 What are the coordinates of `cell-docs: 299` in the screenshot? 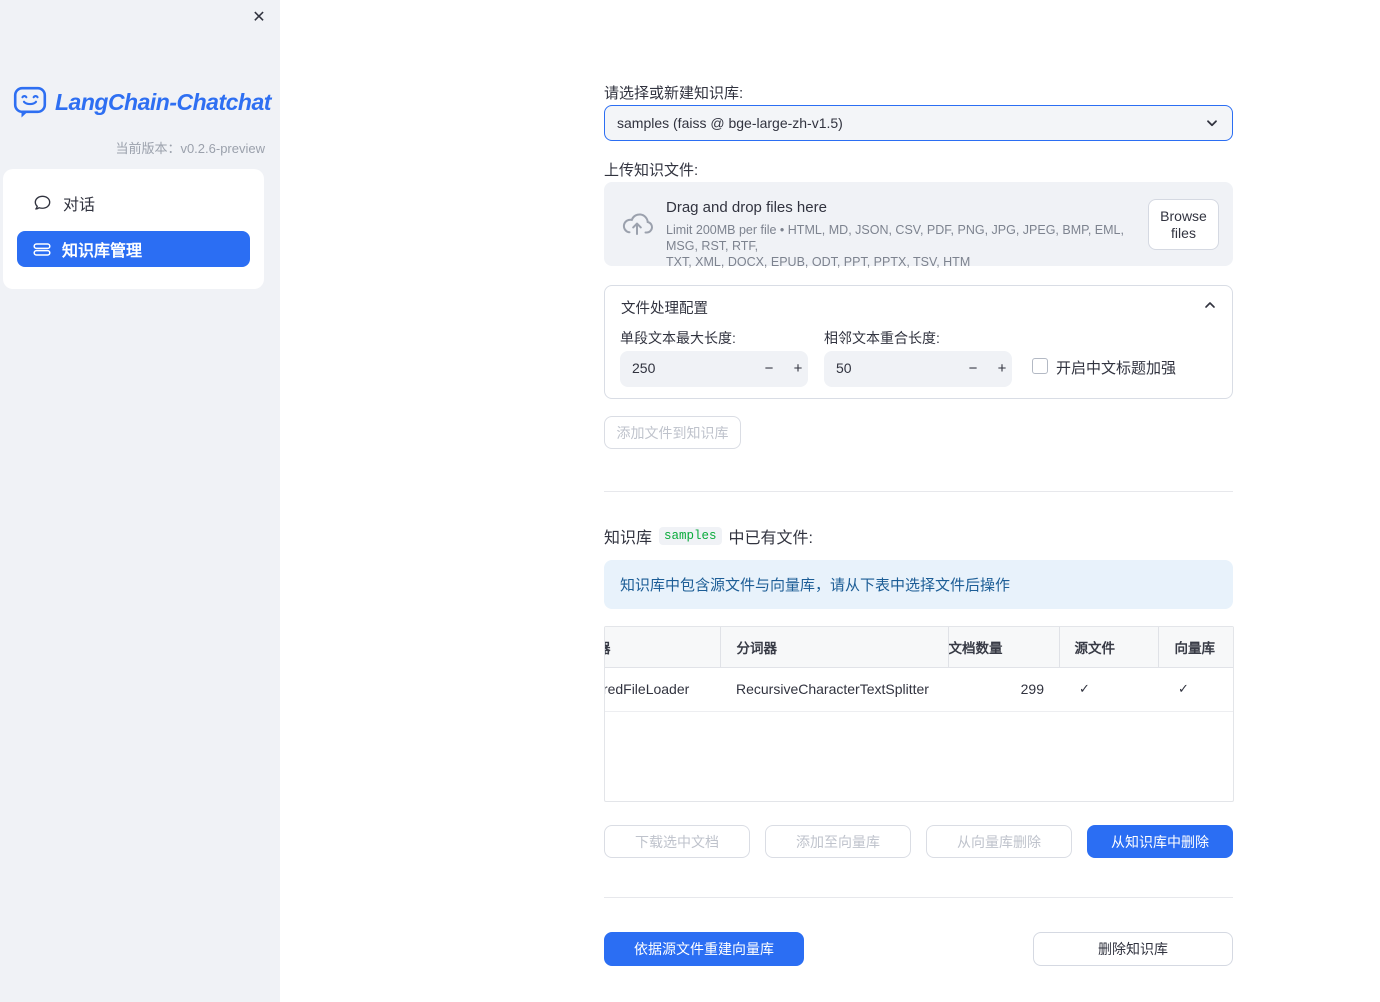 It's located at (1003, 689).